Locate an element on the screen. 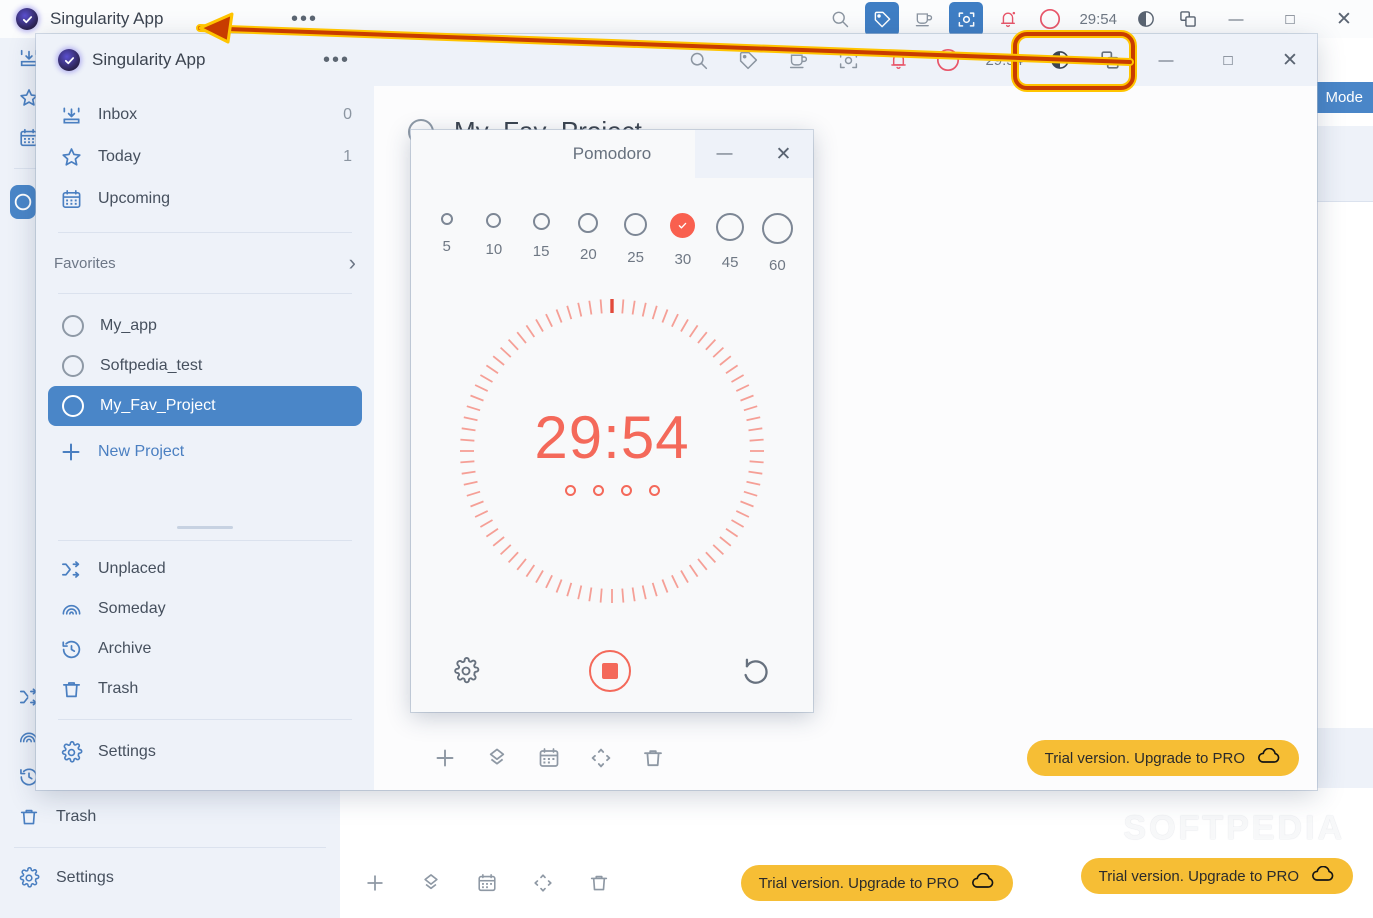 Image resolution: width=1373 pixels, height=918 pixels. duration-label: 30 is located at coordinates (683, 259).